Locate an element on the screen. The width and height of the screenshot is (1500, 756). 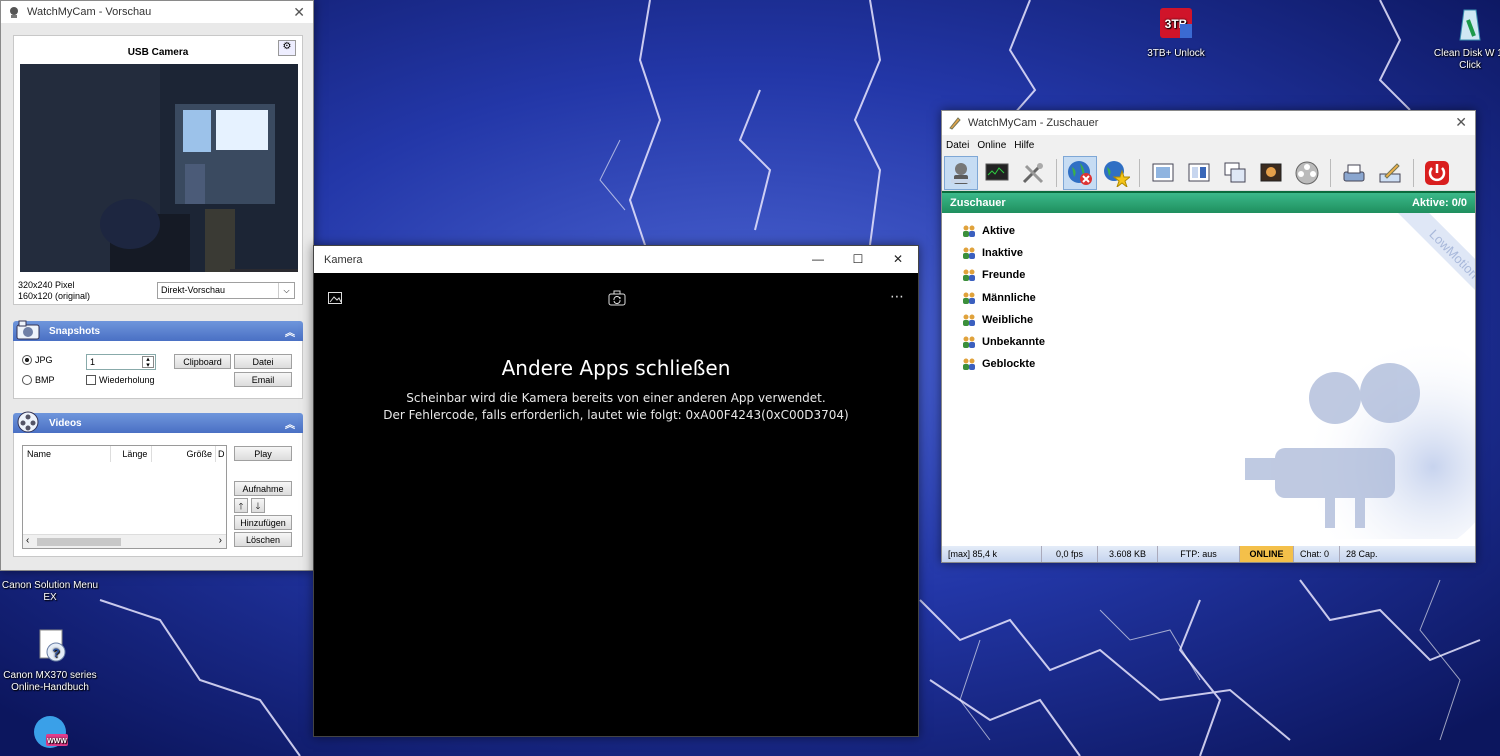
group-item: Aktive is located at coordinates (988, 231).